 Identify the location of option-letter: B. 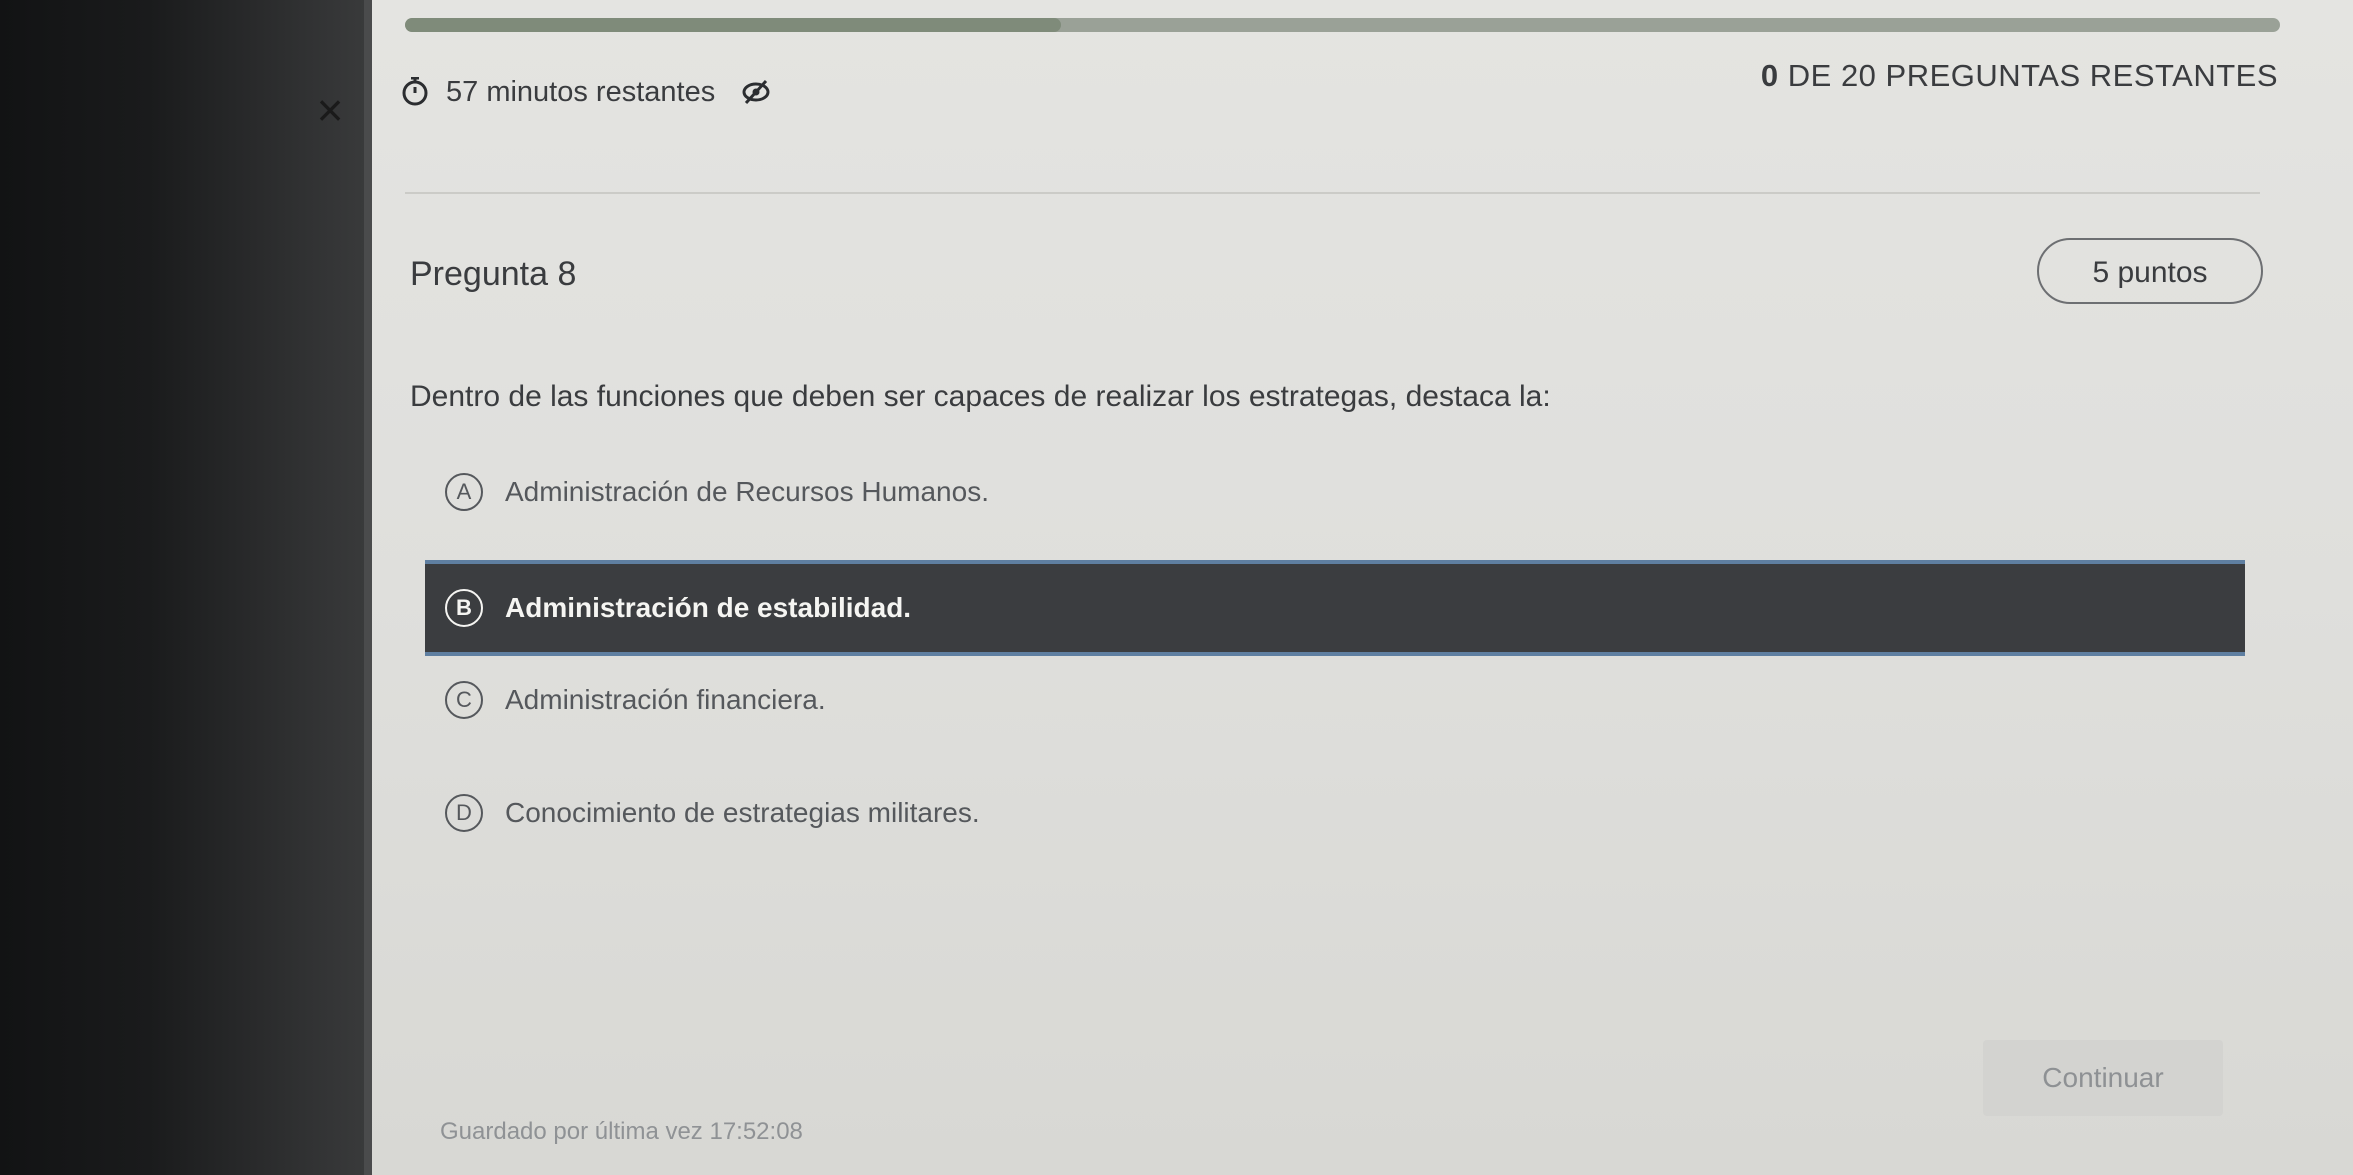
(464, 608).